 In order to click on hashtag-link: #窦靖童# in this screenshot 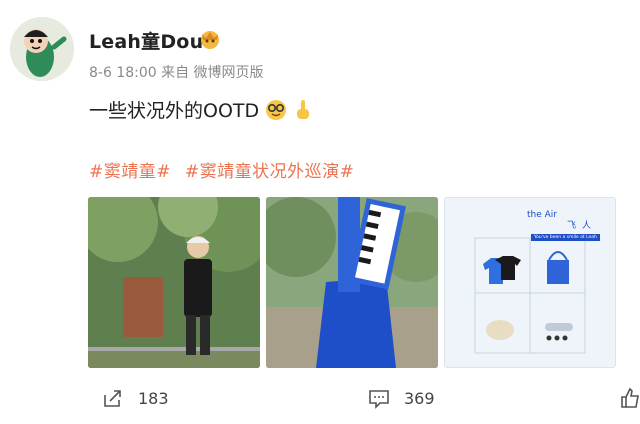, I will do `click(130, 172)`.